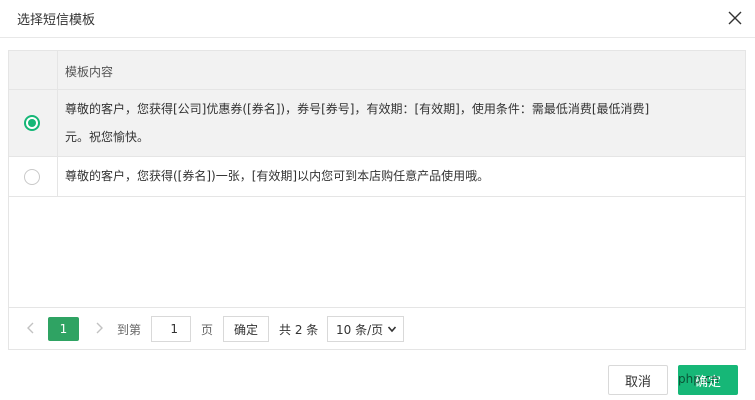 Image resolution: width=755 pixels, height=400 pixels. What do you see at coordinates (360, 329) in the screenshot?
I see `page-size-value: 10 条/页` at bounding box center [360, 329].